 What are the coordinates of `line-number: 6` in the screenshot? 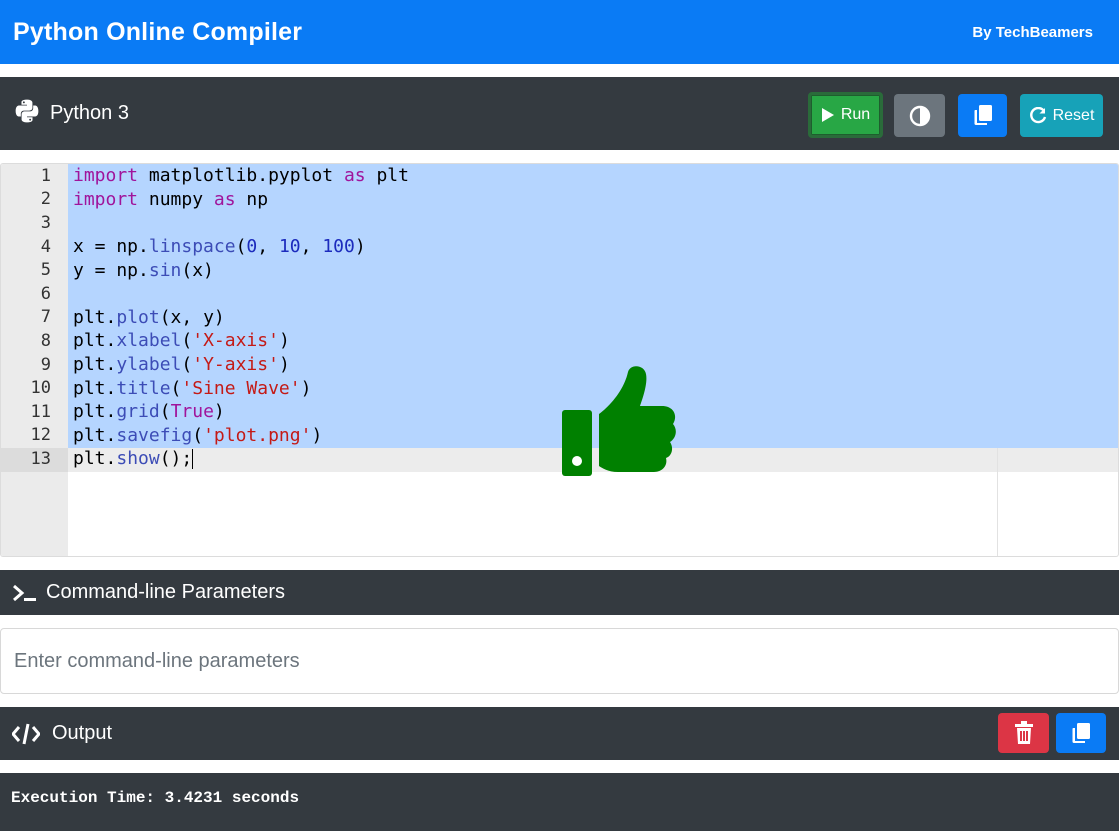 It's located at (45, 293).